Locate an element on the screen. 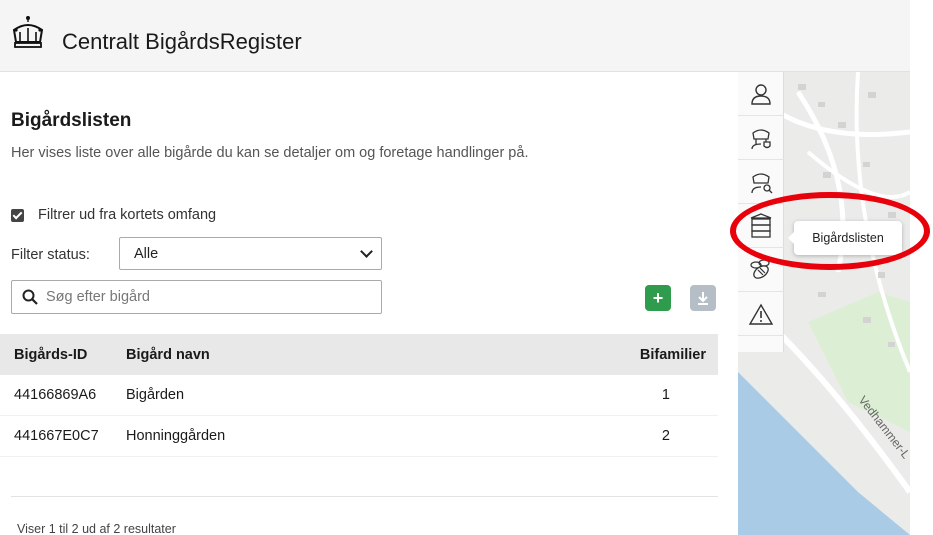  tool-warning is located at coordinates (761, 314).